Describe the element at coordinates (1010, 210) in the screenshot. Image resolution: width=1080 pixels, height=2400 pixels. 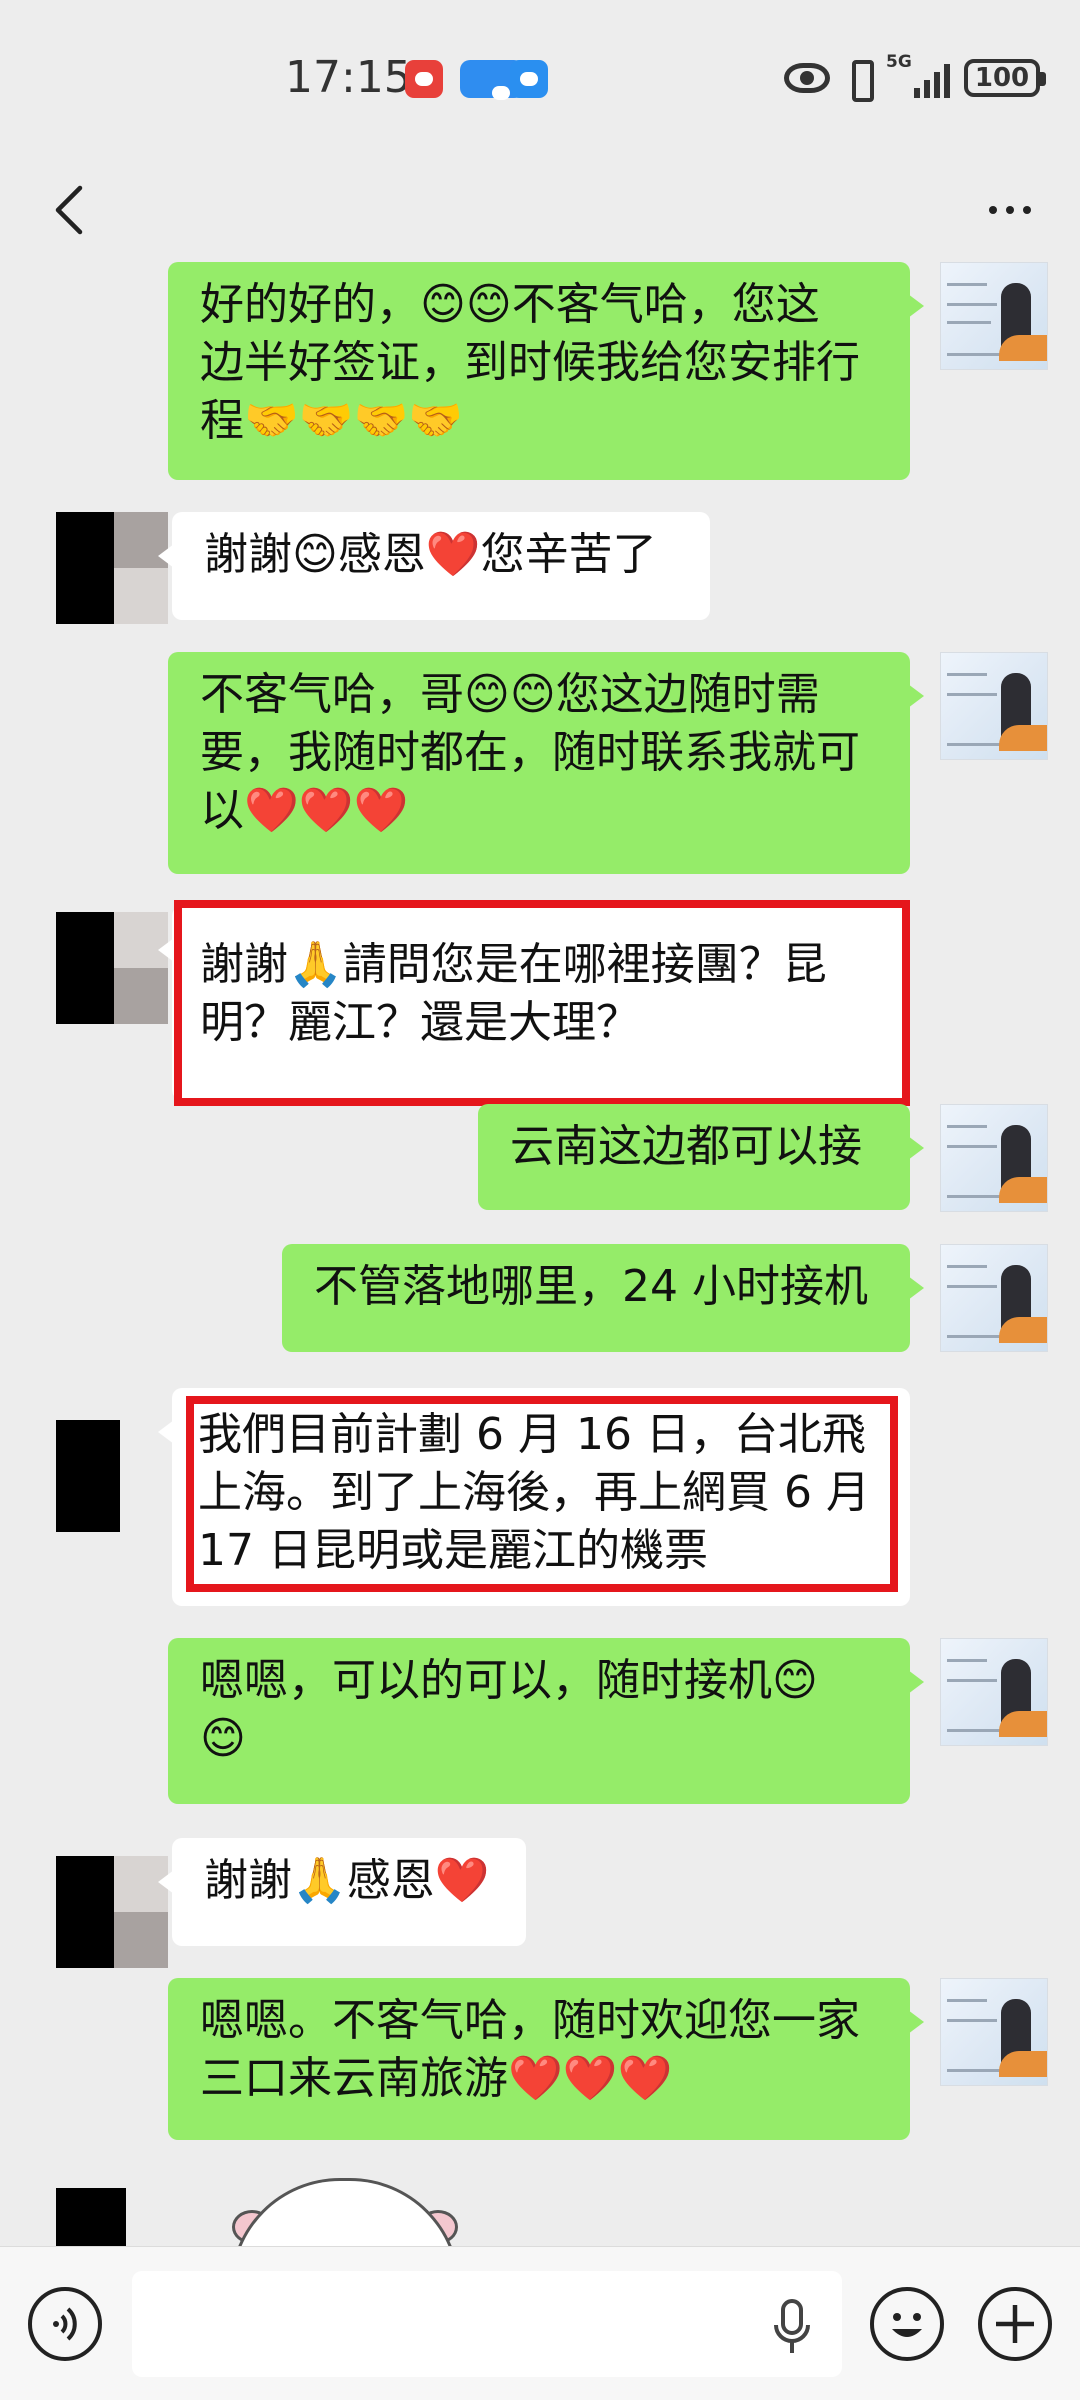
I see `more-dots-icon` at that location.